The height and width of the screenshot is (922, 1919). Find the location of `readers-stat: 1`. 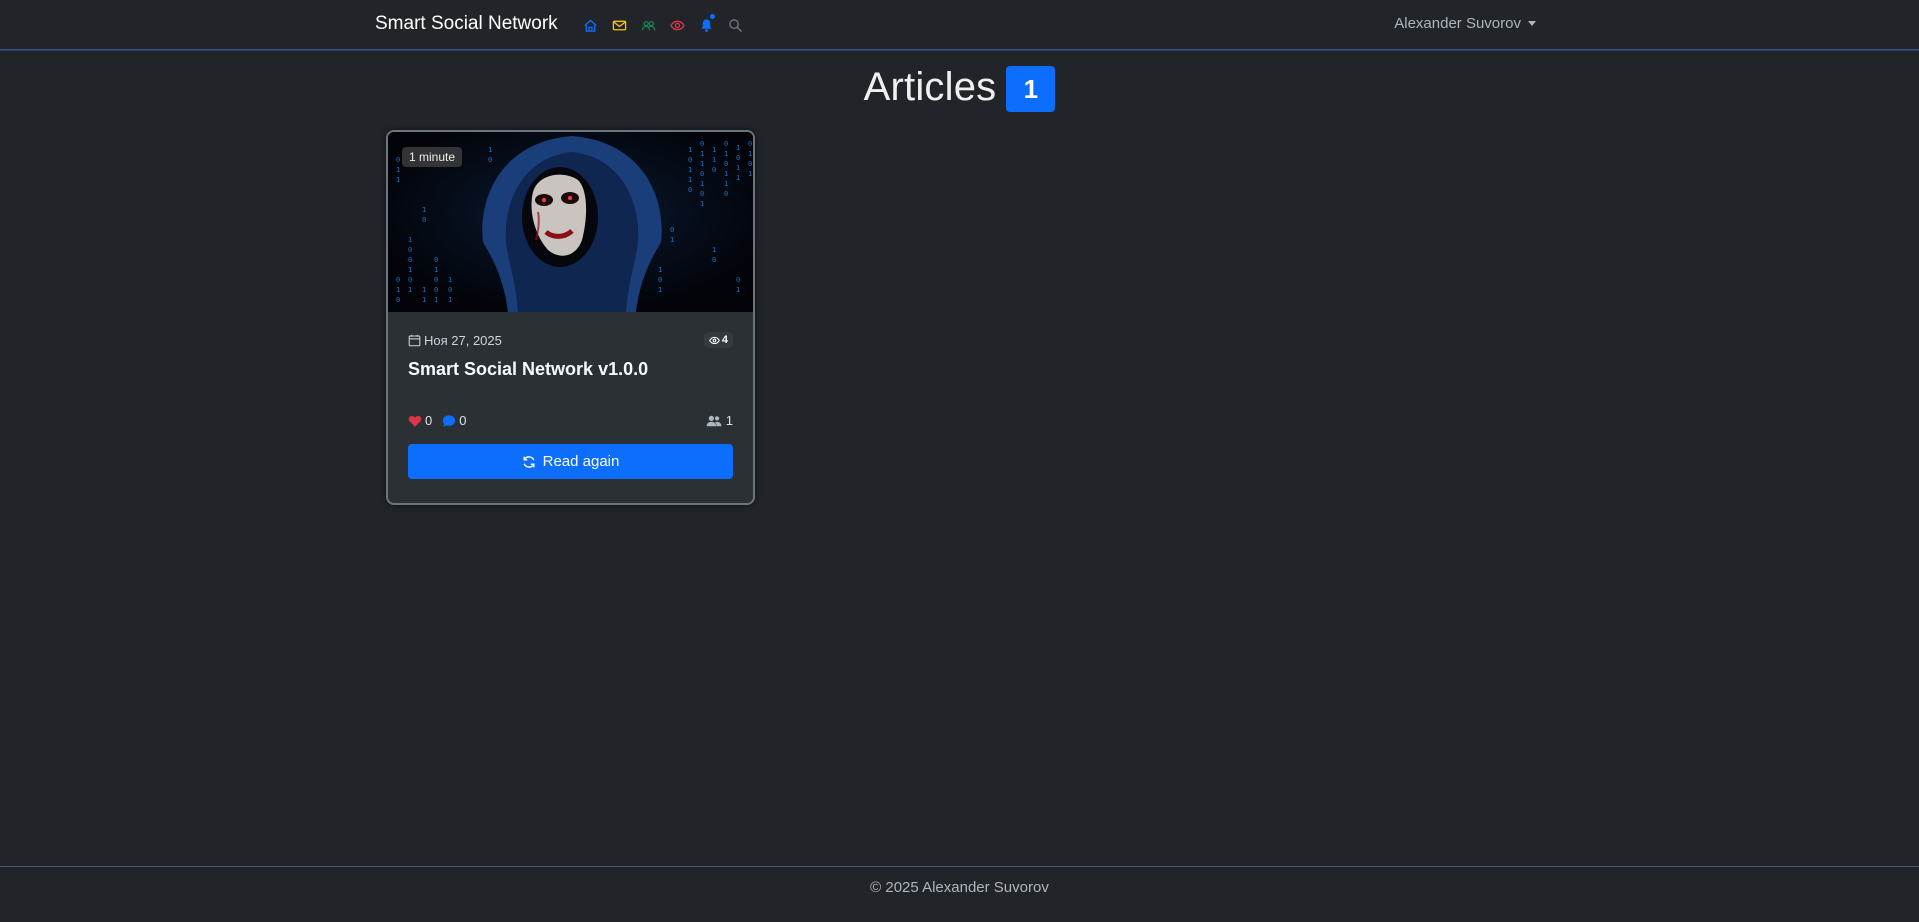

readers-stat: 1 is located at coordinates (719, 420).